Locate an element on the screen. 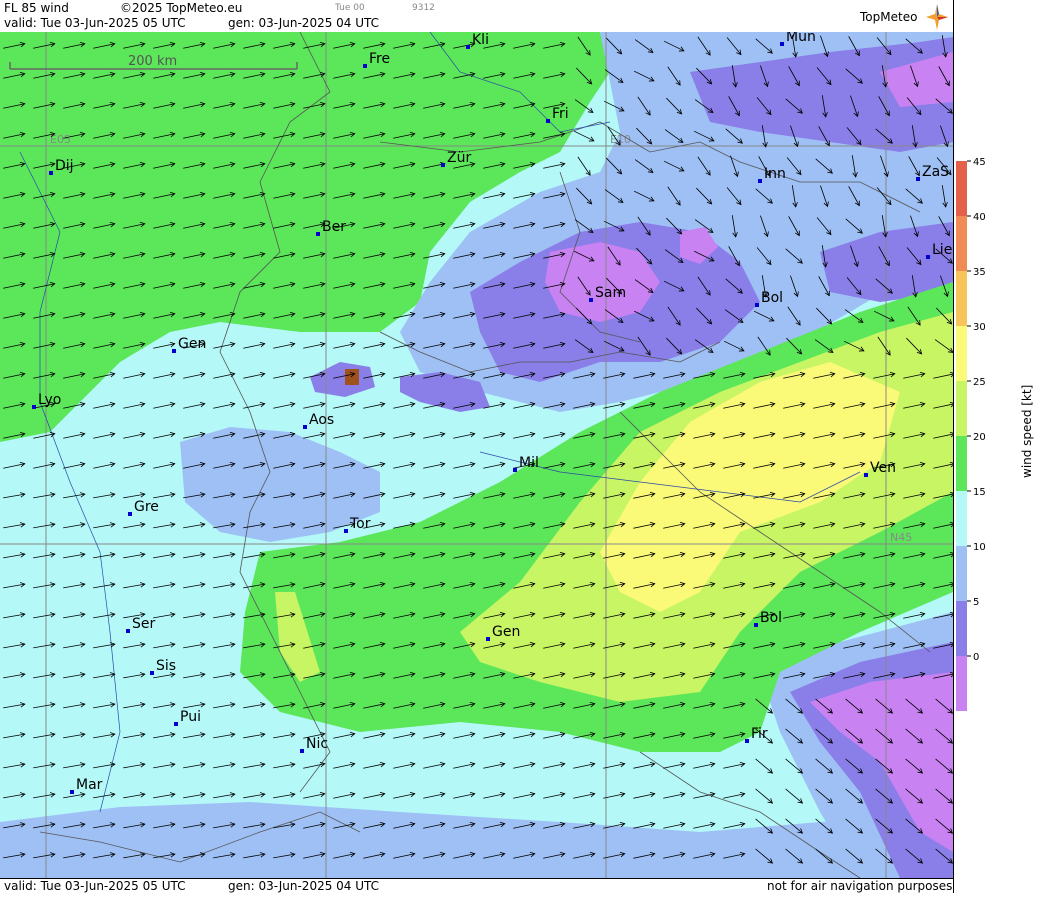 The image size is (1045, 897). valid-time: valid: Tue 03-Jun-2025 05 UTC is located at coordinates (95, 23).